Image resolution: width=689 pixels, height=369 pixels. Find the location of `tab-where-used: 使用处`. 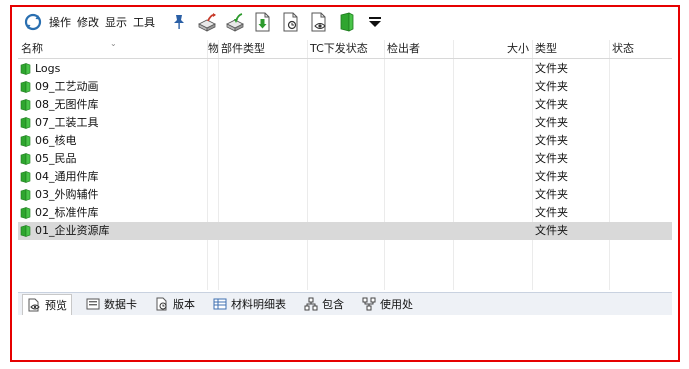

tab-where-used: 使用处 is located at coordinates (387, 304).